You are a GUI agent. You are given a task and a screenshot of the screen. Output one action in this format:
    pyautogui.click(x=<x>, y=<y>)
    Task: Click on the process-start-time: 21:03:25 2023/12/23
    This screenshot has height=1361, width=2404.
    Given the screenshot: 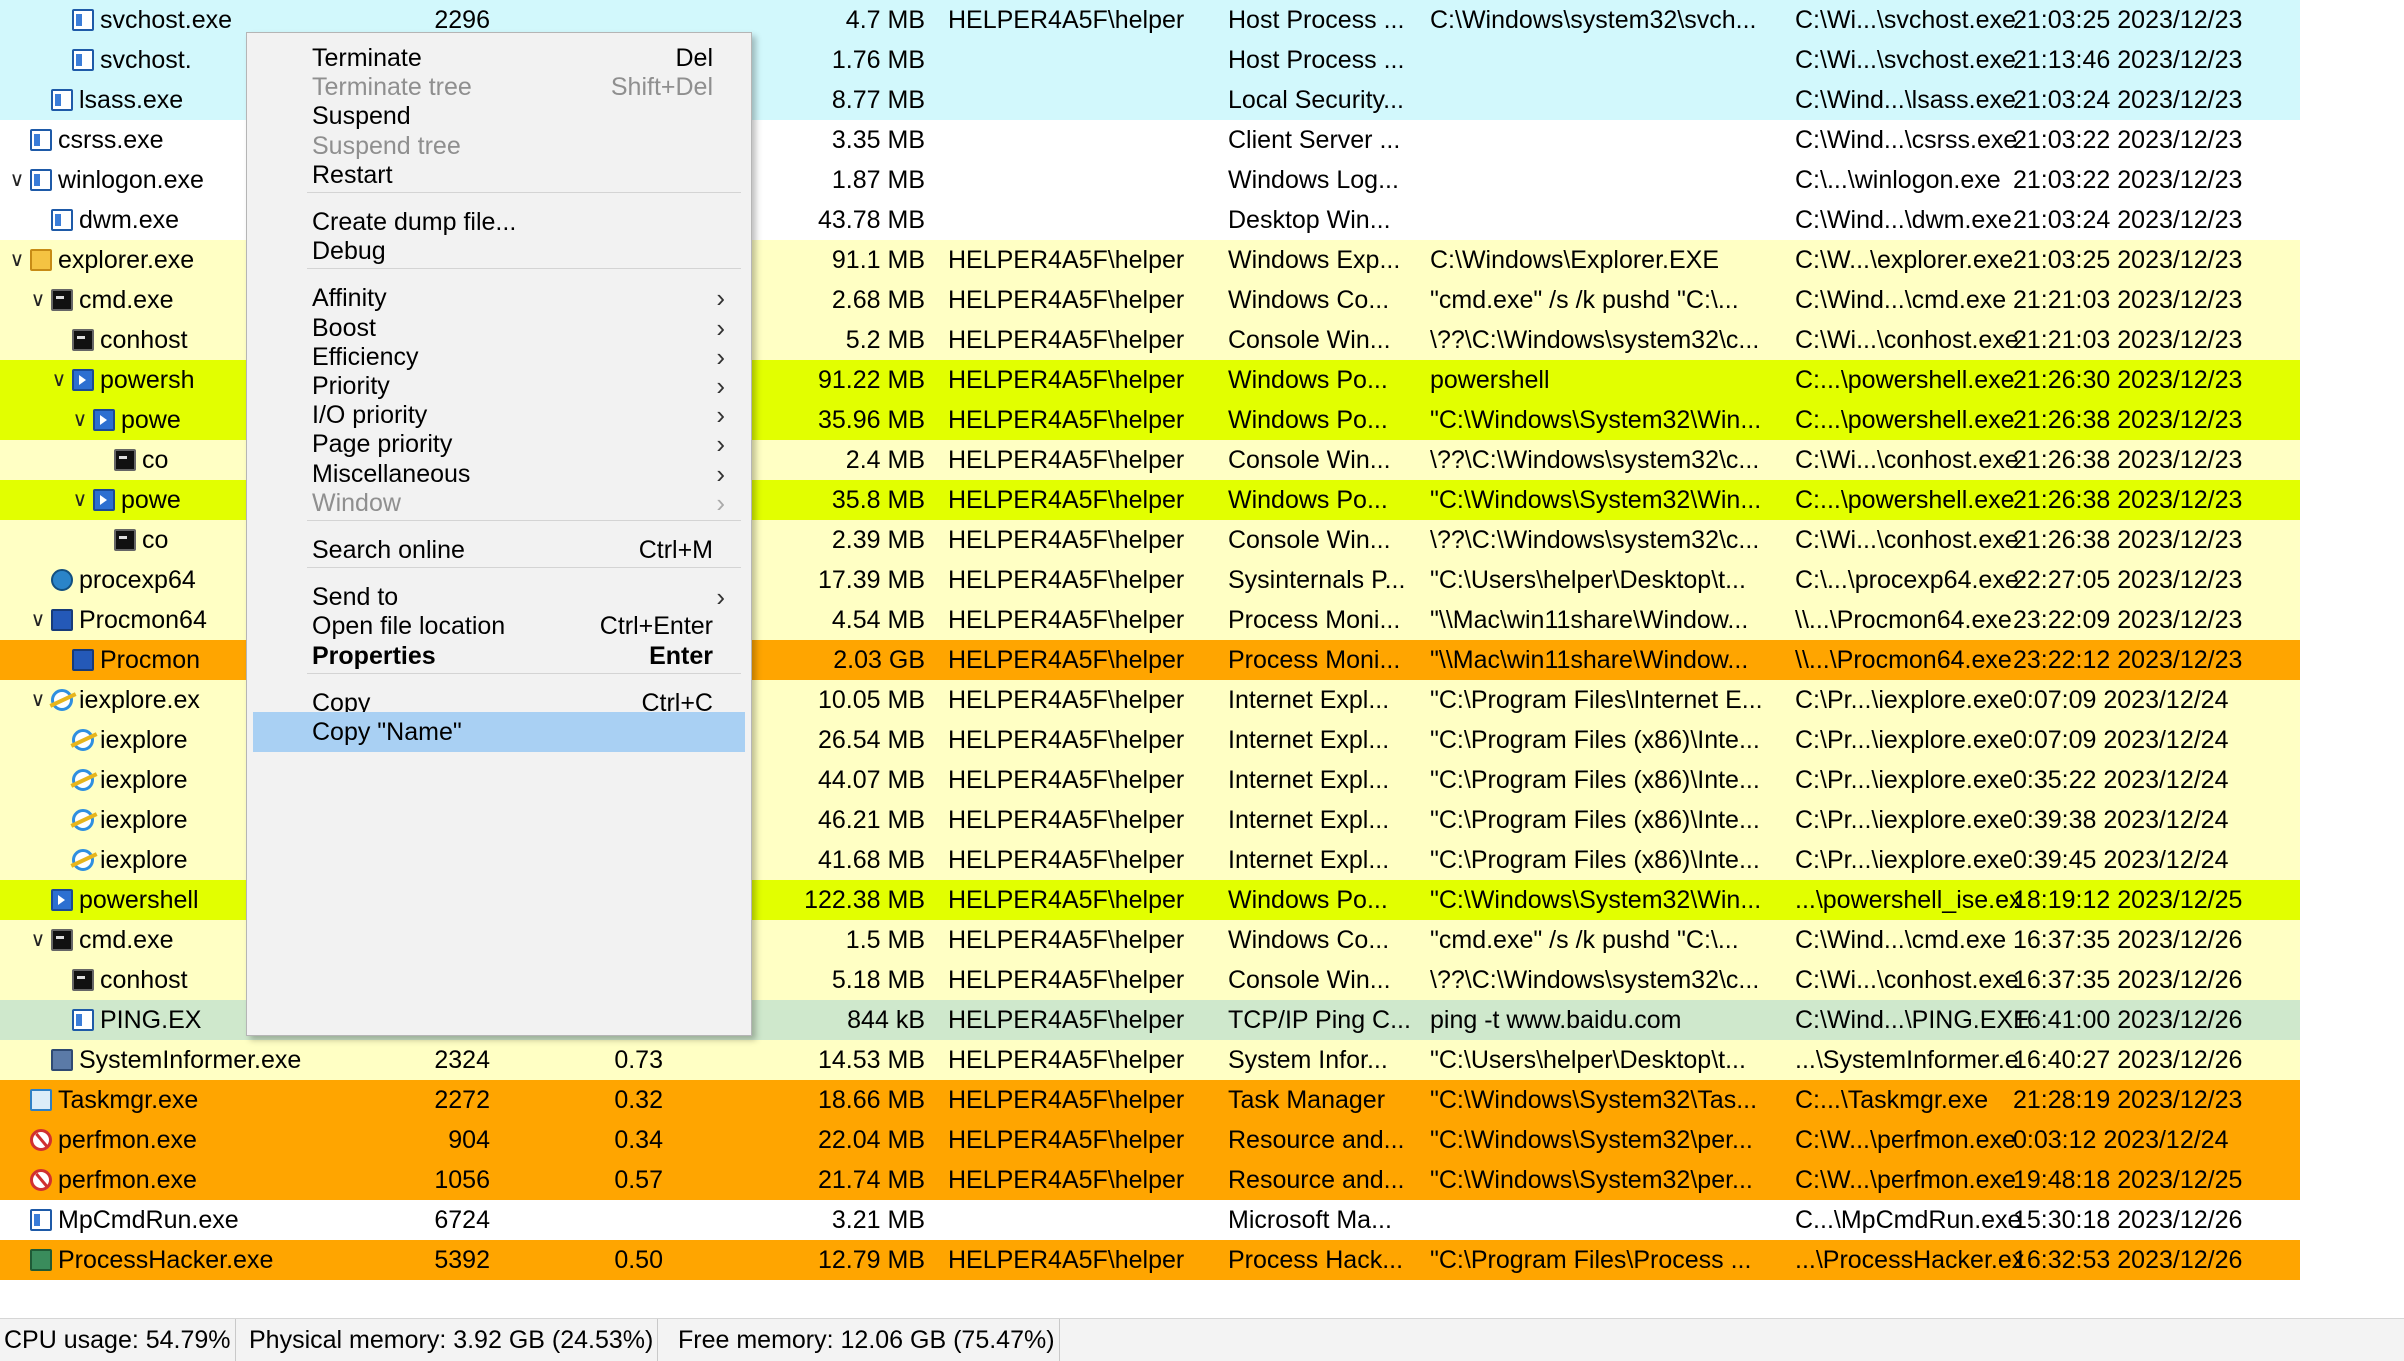 What is the action you would take?
    pyautogui.click(x=2128, y=260)
    